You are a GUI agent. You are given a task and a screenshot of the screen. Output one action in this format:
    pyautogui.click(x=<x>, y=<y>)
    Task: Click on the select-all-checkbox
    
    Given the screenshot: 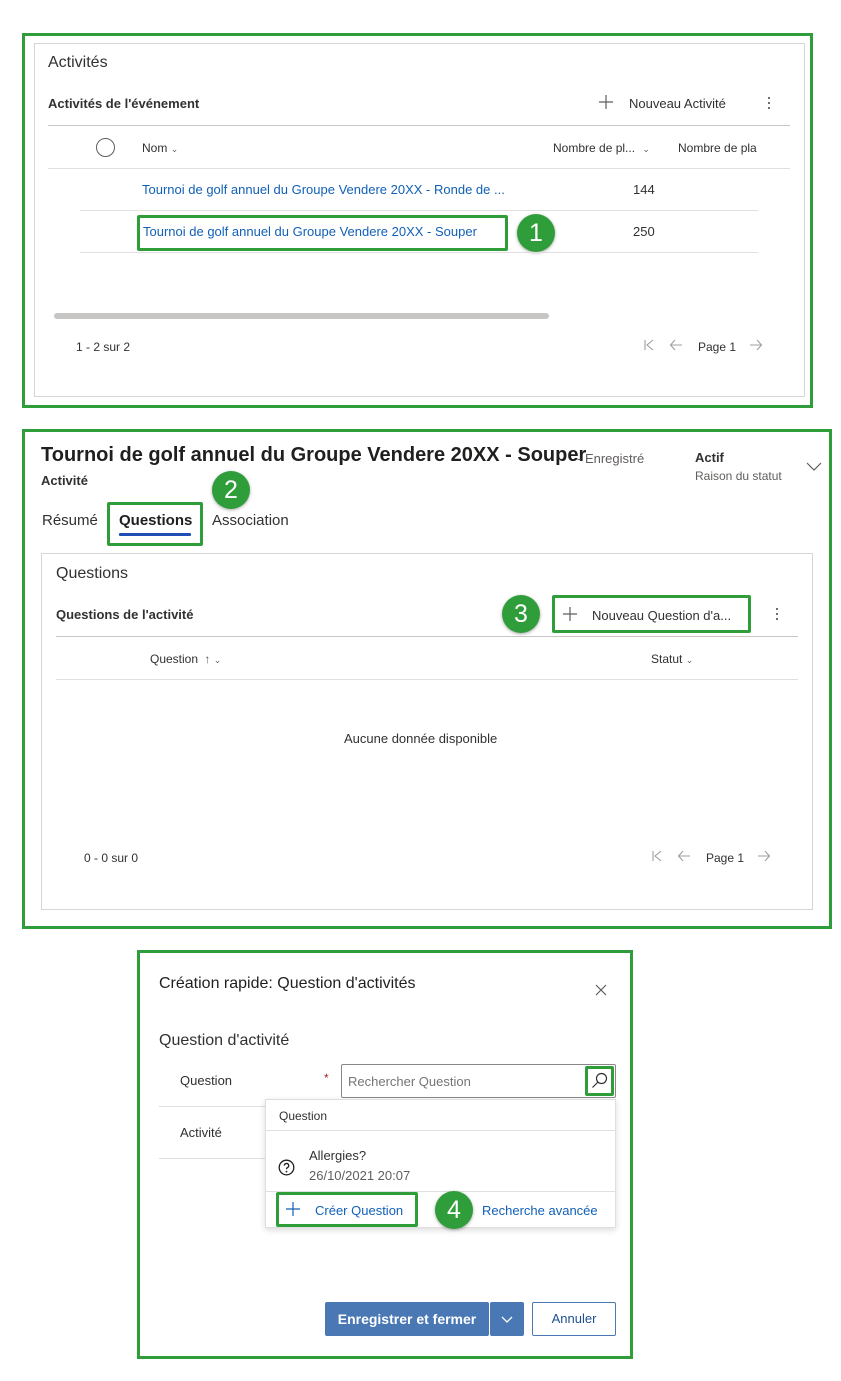 What is the action you would take?
    pyautogui.click(x=105, y=147)
    